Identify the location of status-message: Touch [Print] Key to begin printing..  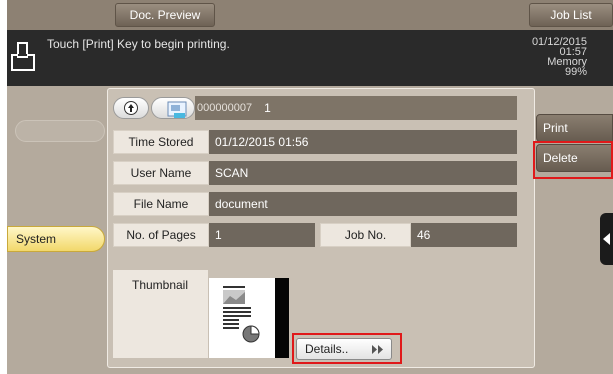
(138, 44).